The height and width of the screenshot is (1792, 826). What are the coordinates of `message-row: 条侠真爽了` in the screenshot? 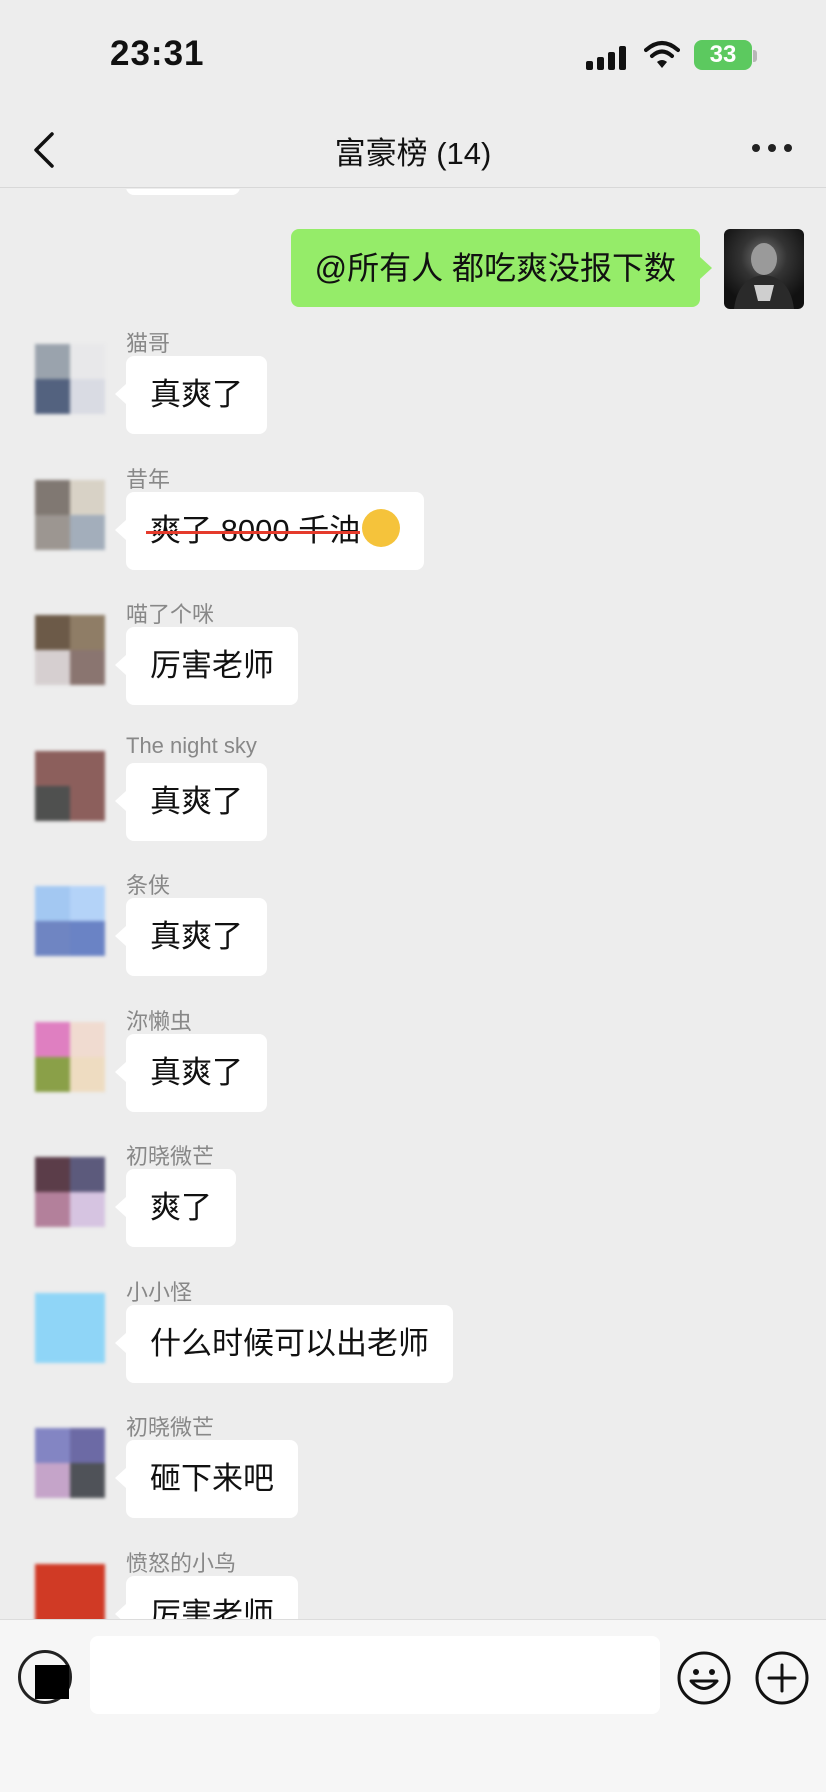 It's located at (413, 935).